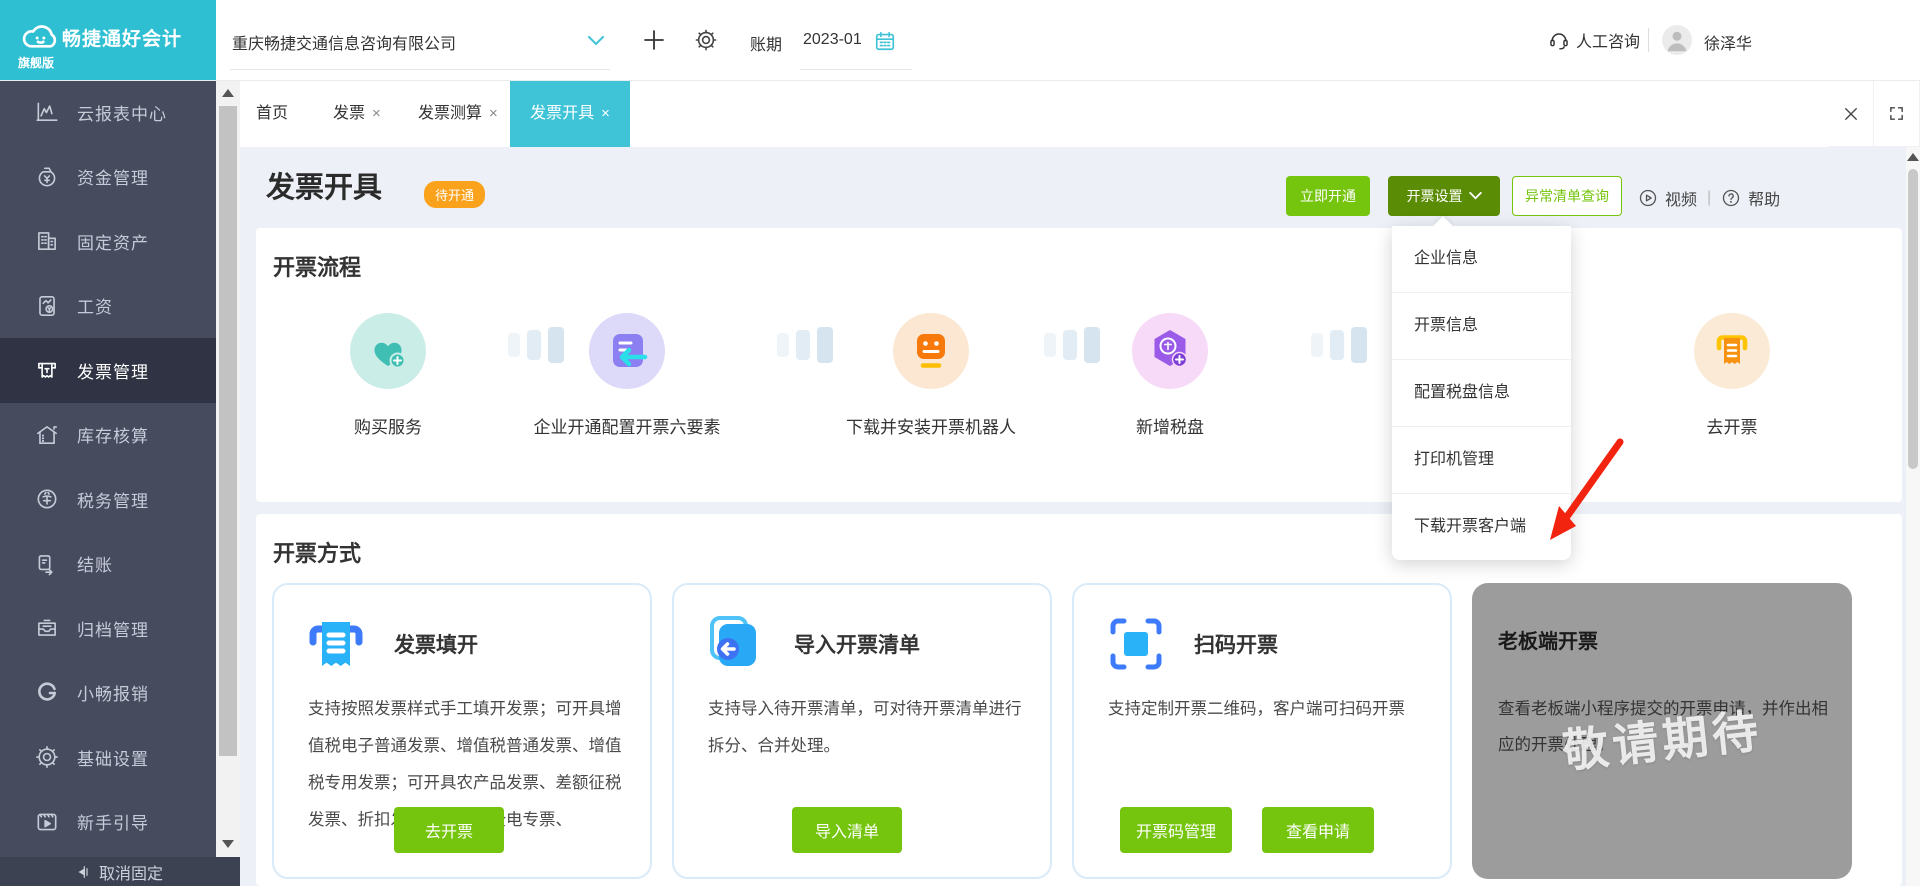 This screenshot has height=886, width=1920. I want to click on company-underline, so click(420, 69).